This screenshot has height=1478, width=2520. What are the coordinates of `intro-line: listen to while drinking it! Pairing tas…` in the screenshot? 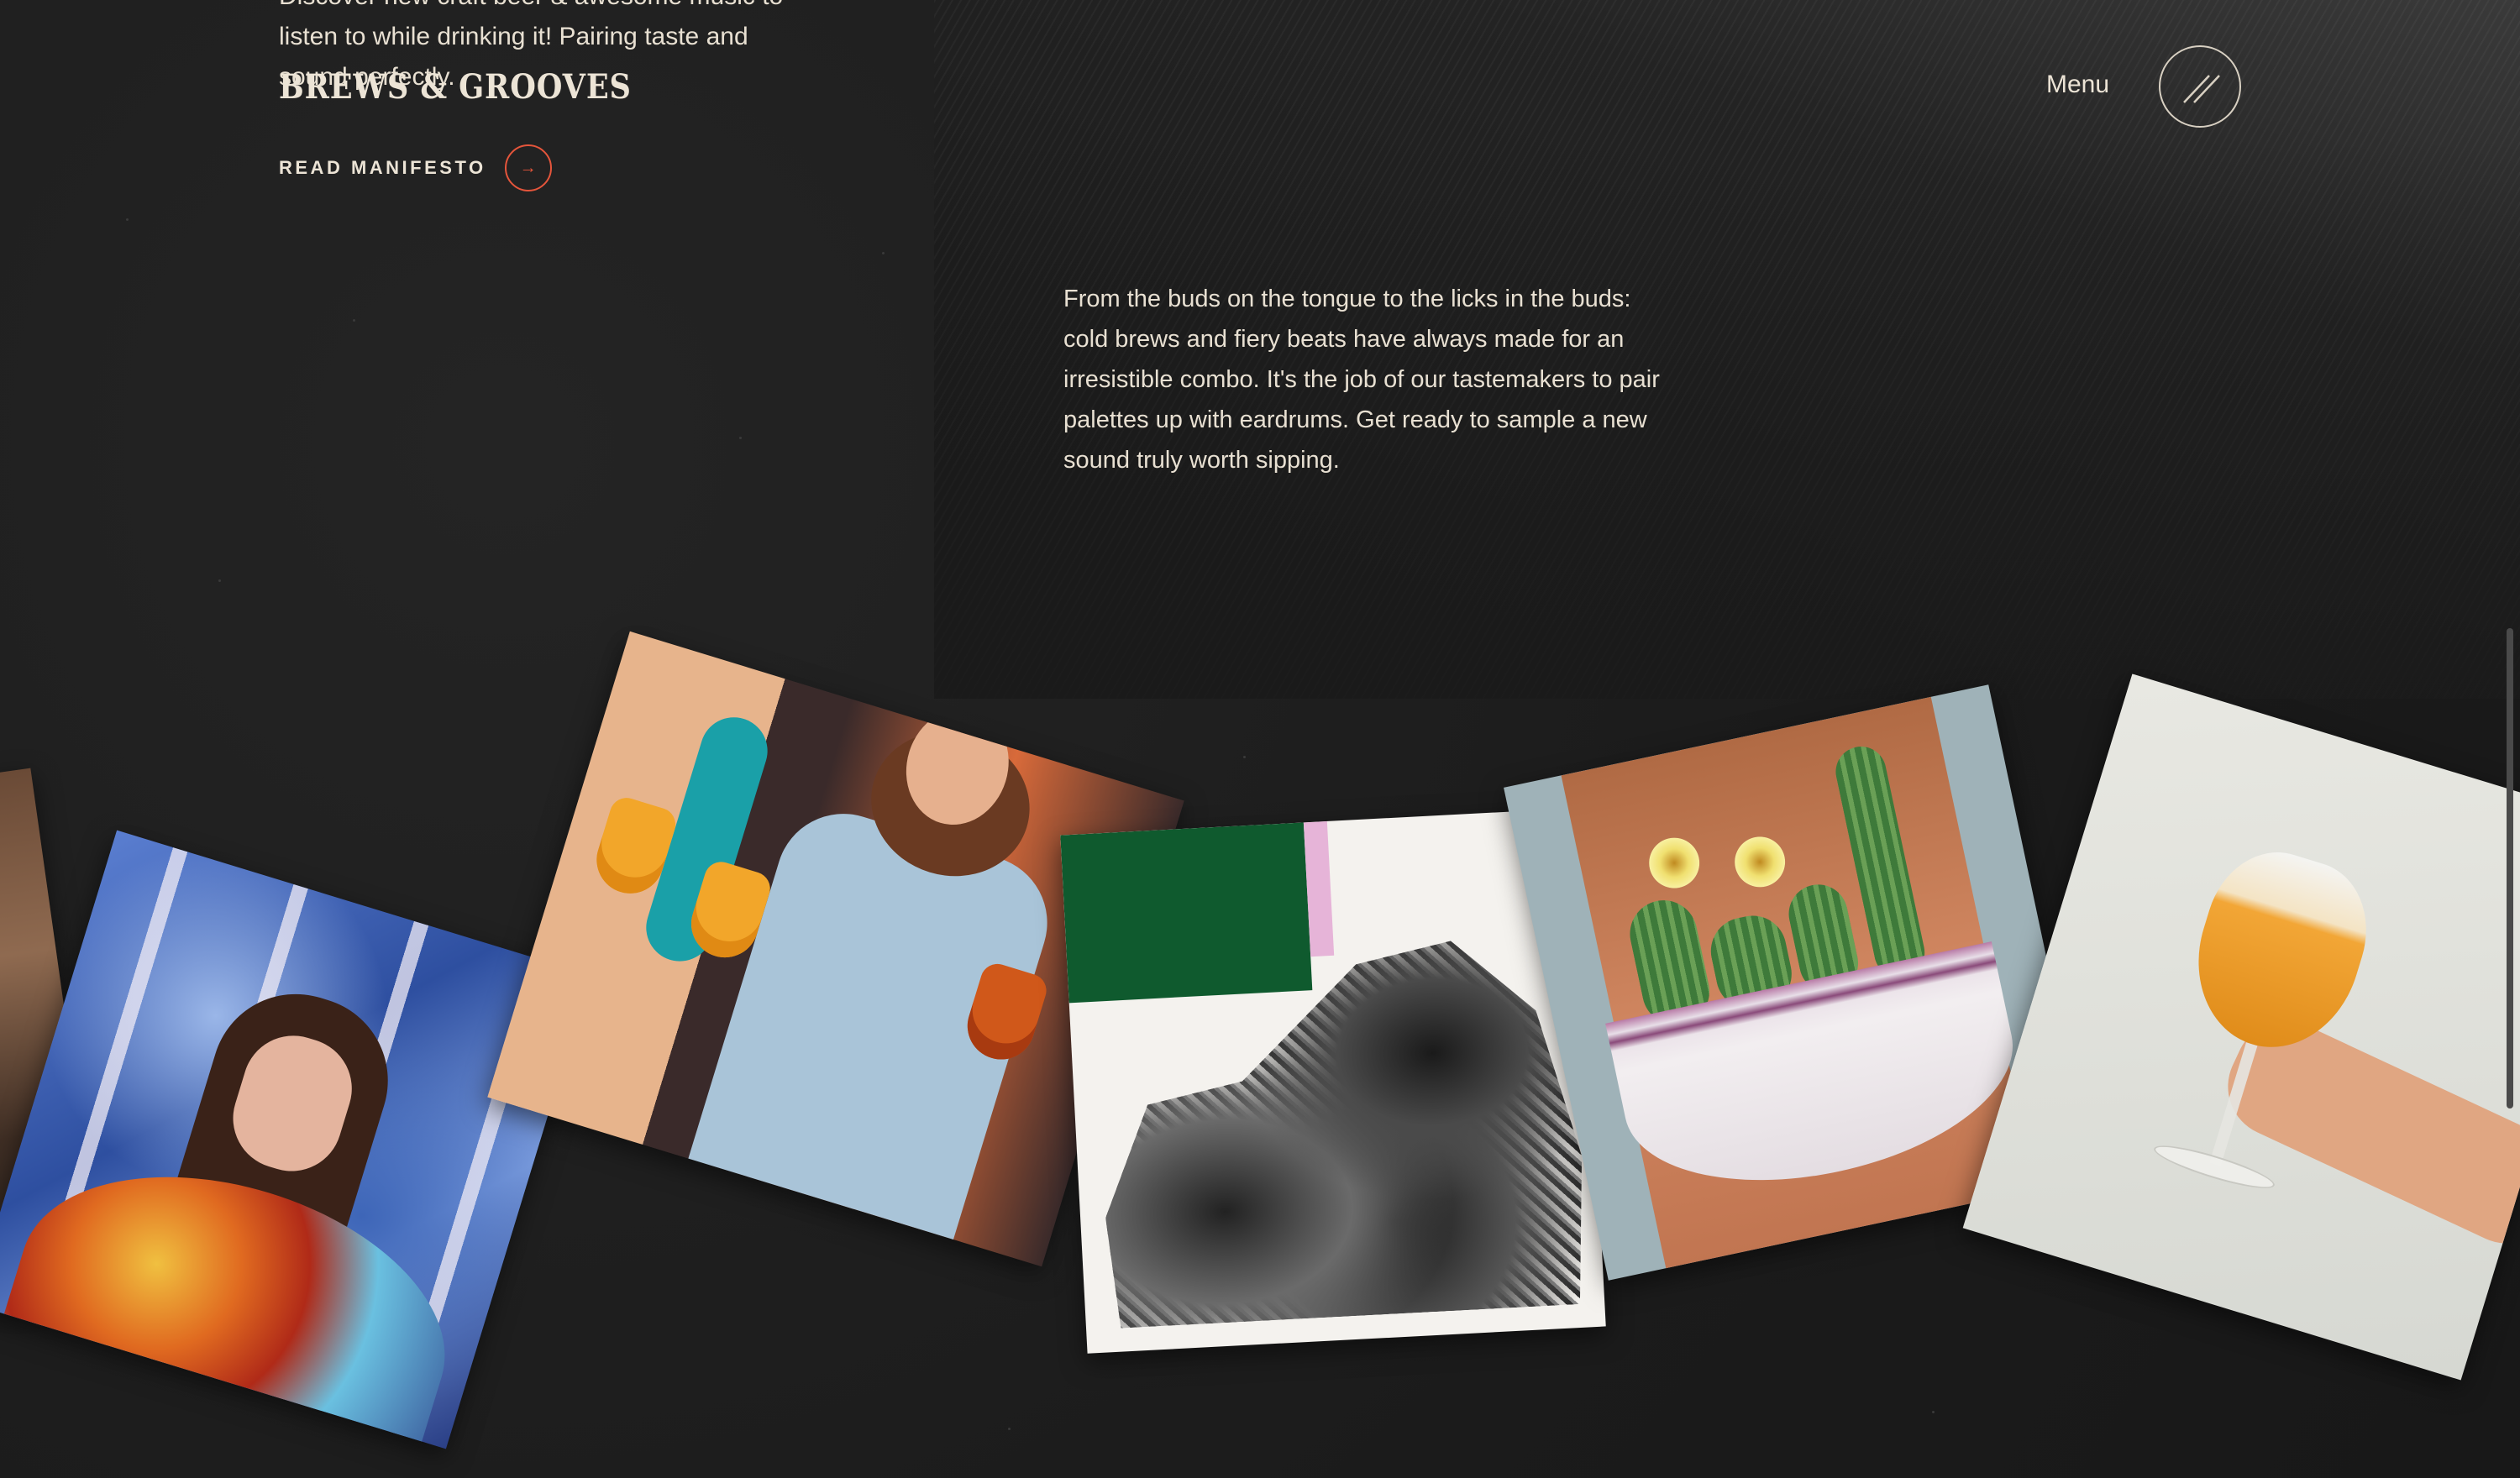 It's located at (513, 36).